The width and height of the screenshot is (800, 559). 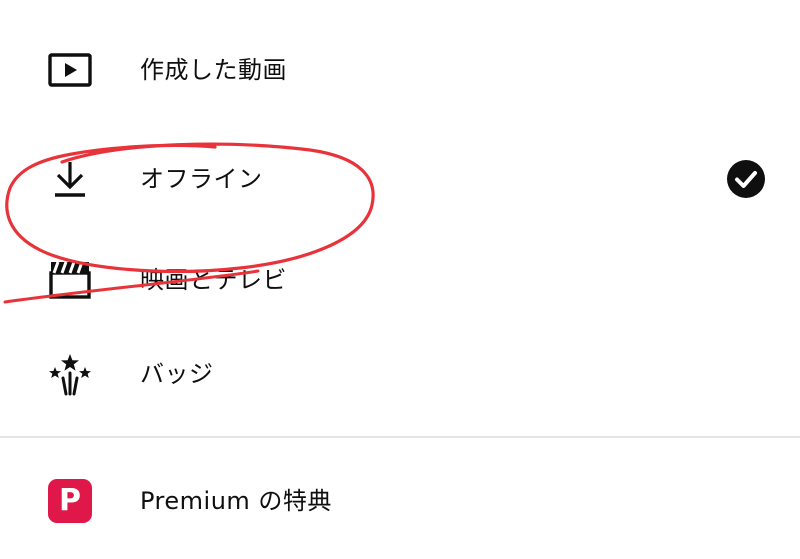 I want to click on menu-item-badges: バッジ, so click(x=400, y=374).